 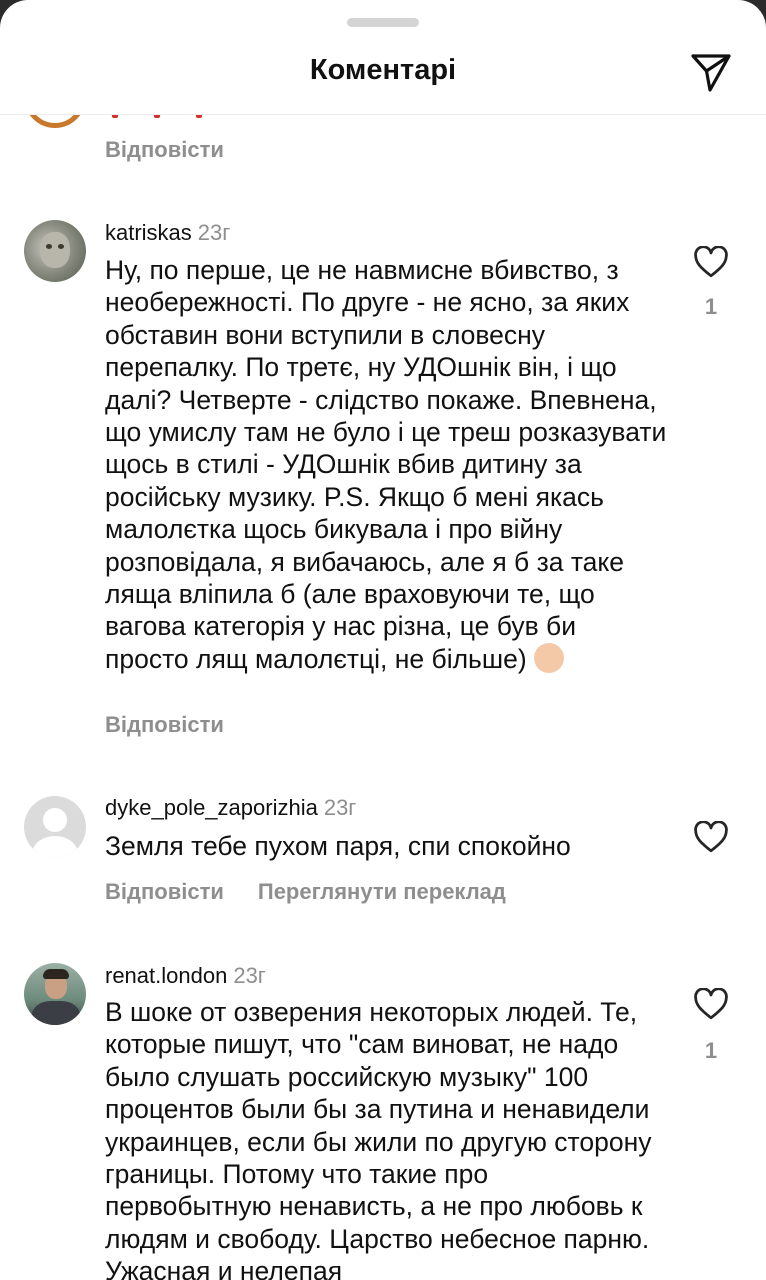 I want to click on comment-actions: Відповісти Переглянути переклад, so click(x=322, y=892).